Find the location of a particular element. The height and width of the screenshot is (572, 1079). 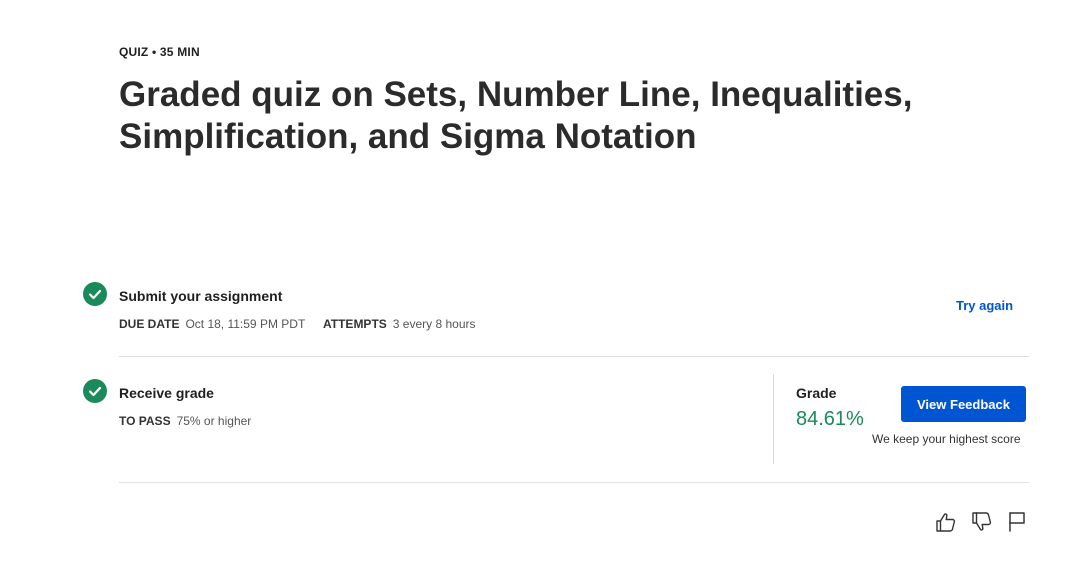

due-date: DUE DATE Oct 18, 11:59 PM PDT is located at coordinates (212, 324).